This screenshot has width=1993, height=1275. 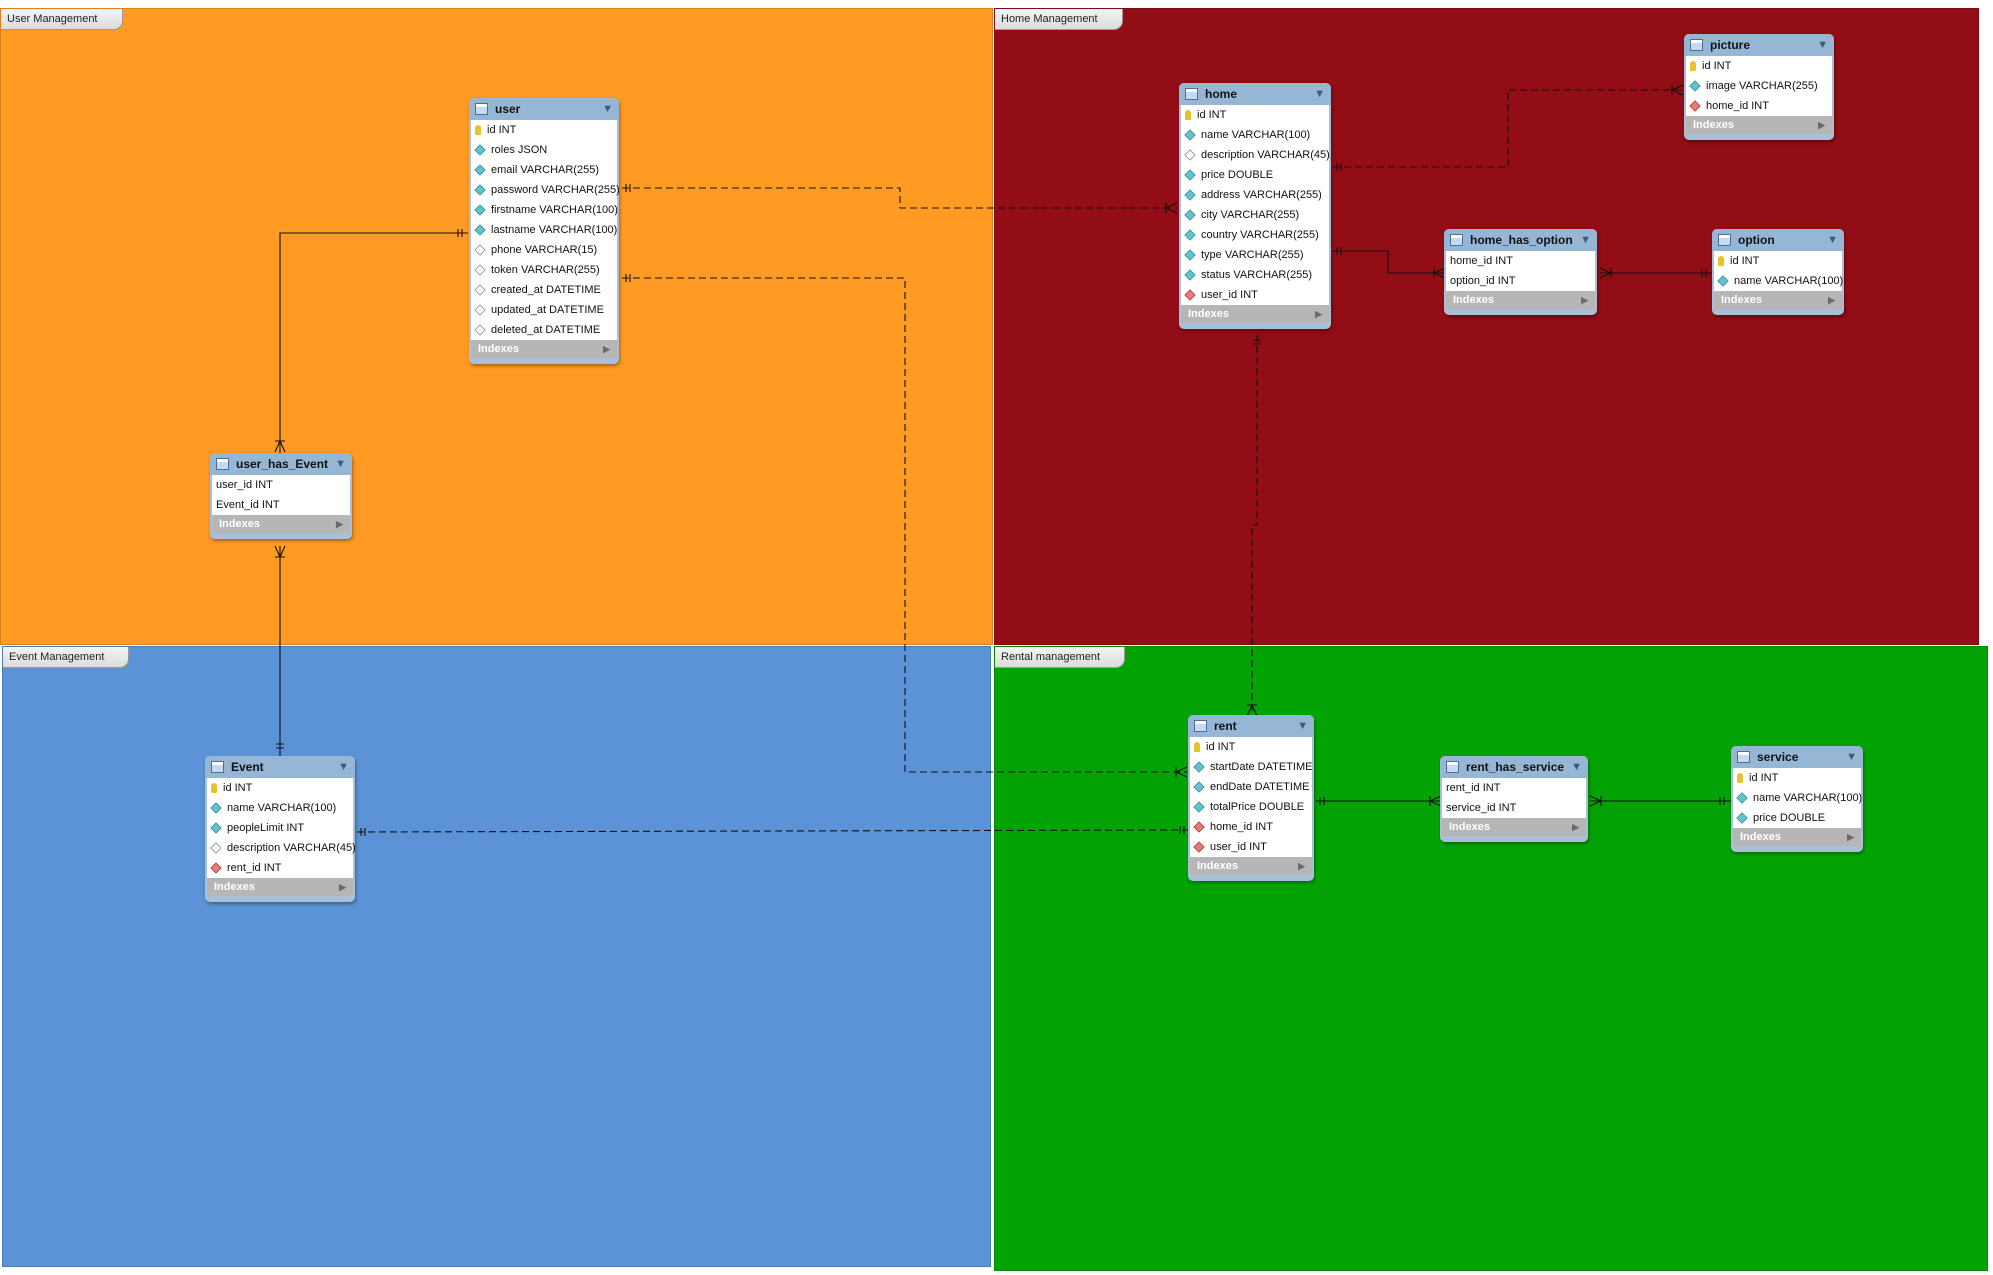 I want to click on column-row: service_id INT, so click(x=1514, y=808).